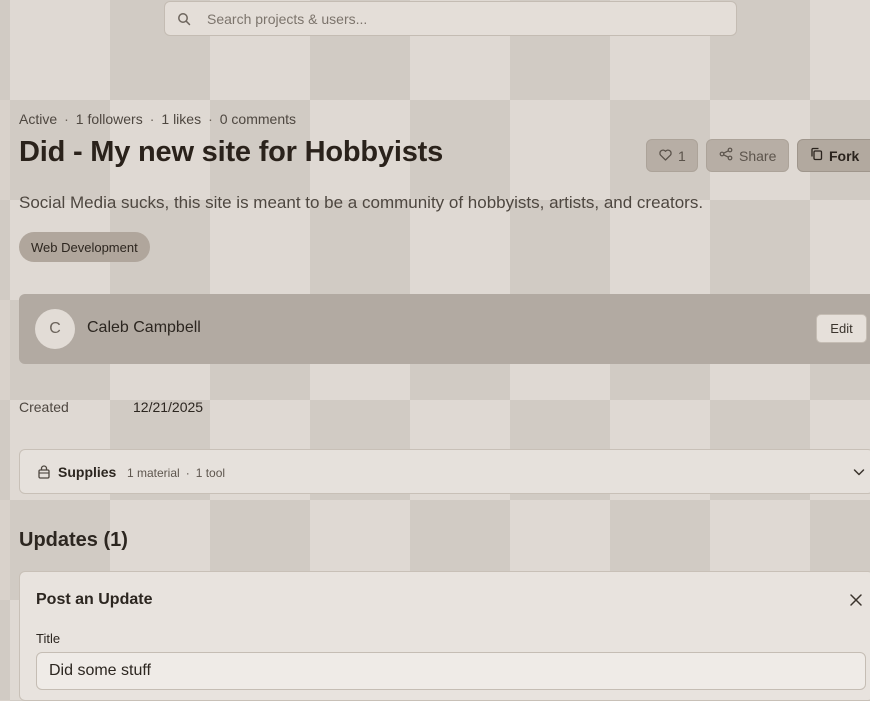 This screenshot has width=870, height=701. What do you see at coordinates (844, 155) in the screenshot?
I see `fork-label: Fork` at bounding box center [844, 155].